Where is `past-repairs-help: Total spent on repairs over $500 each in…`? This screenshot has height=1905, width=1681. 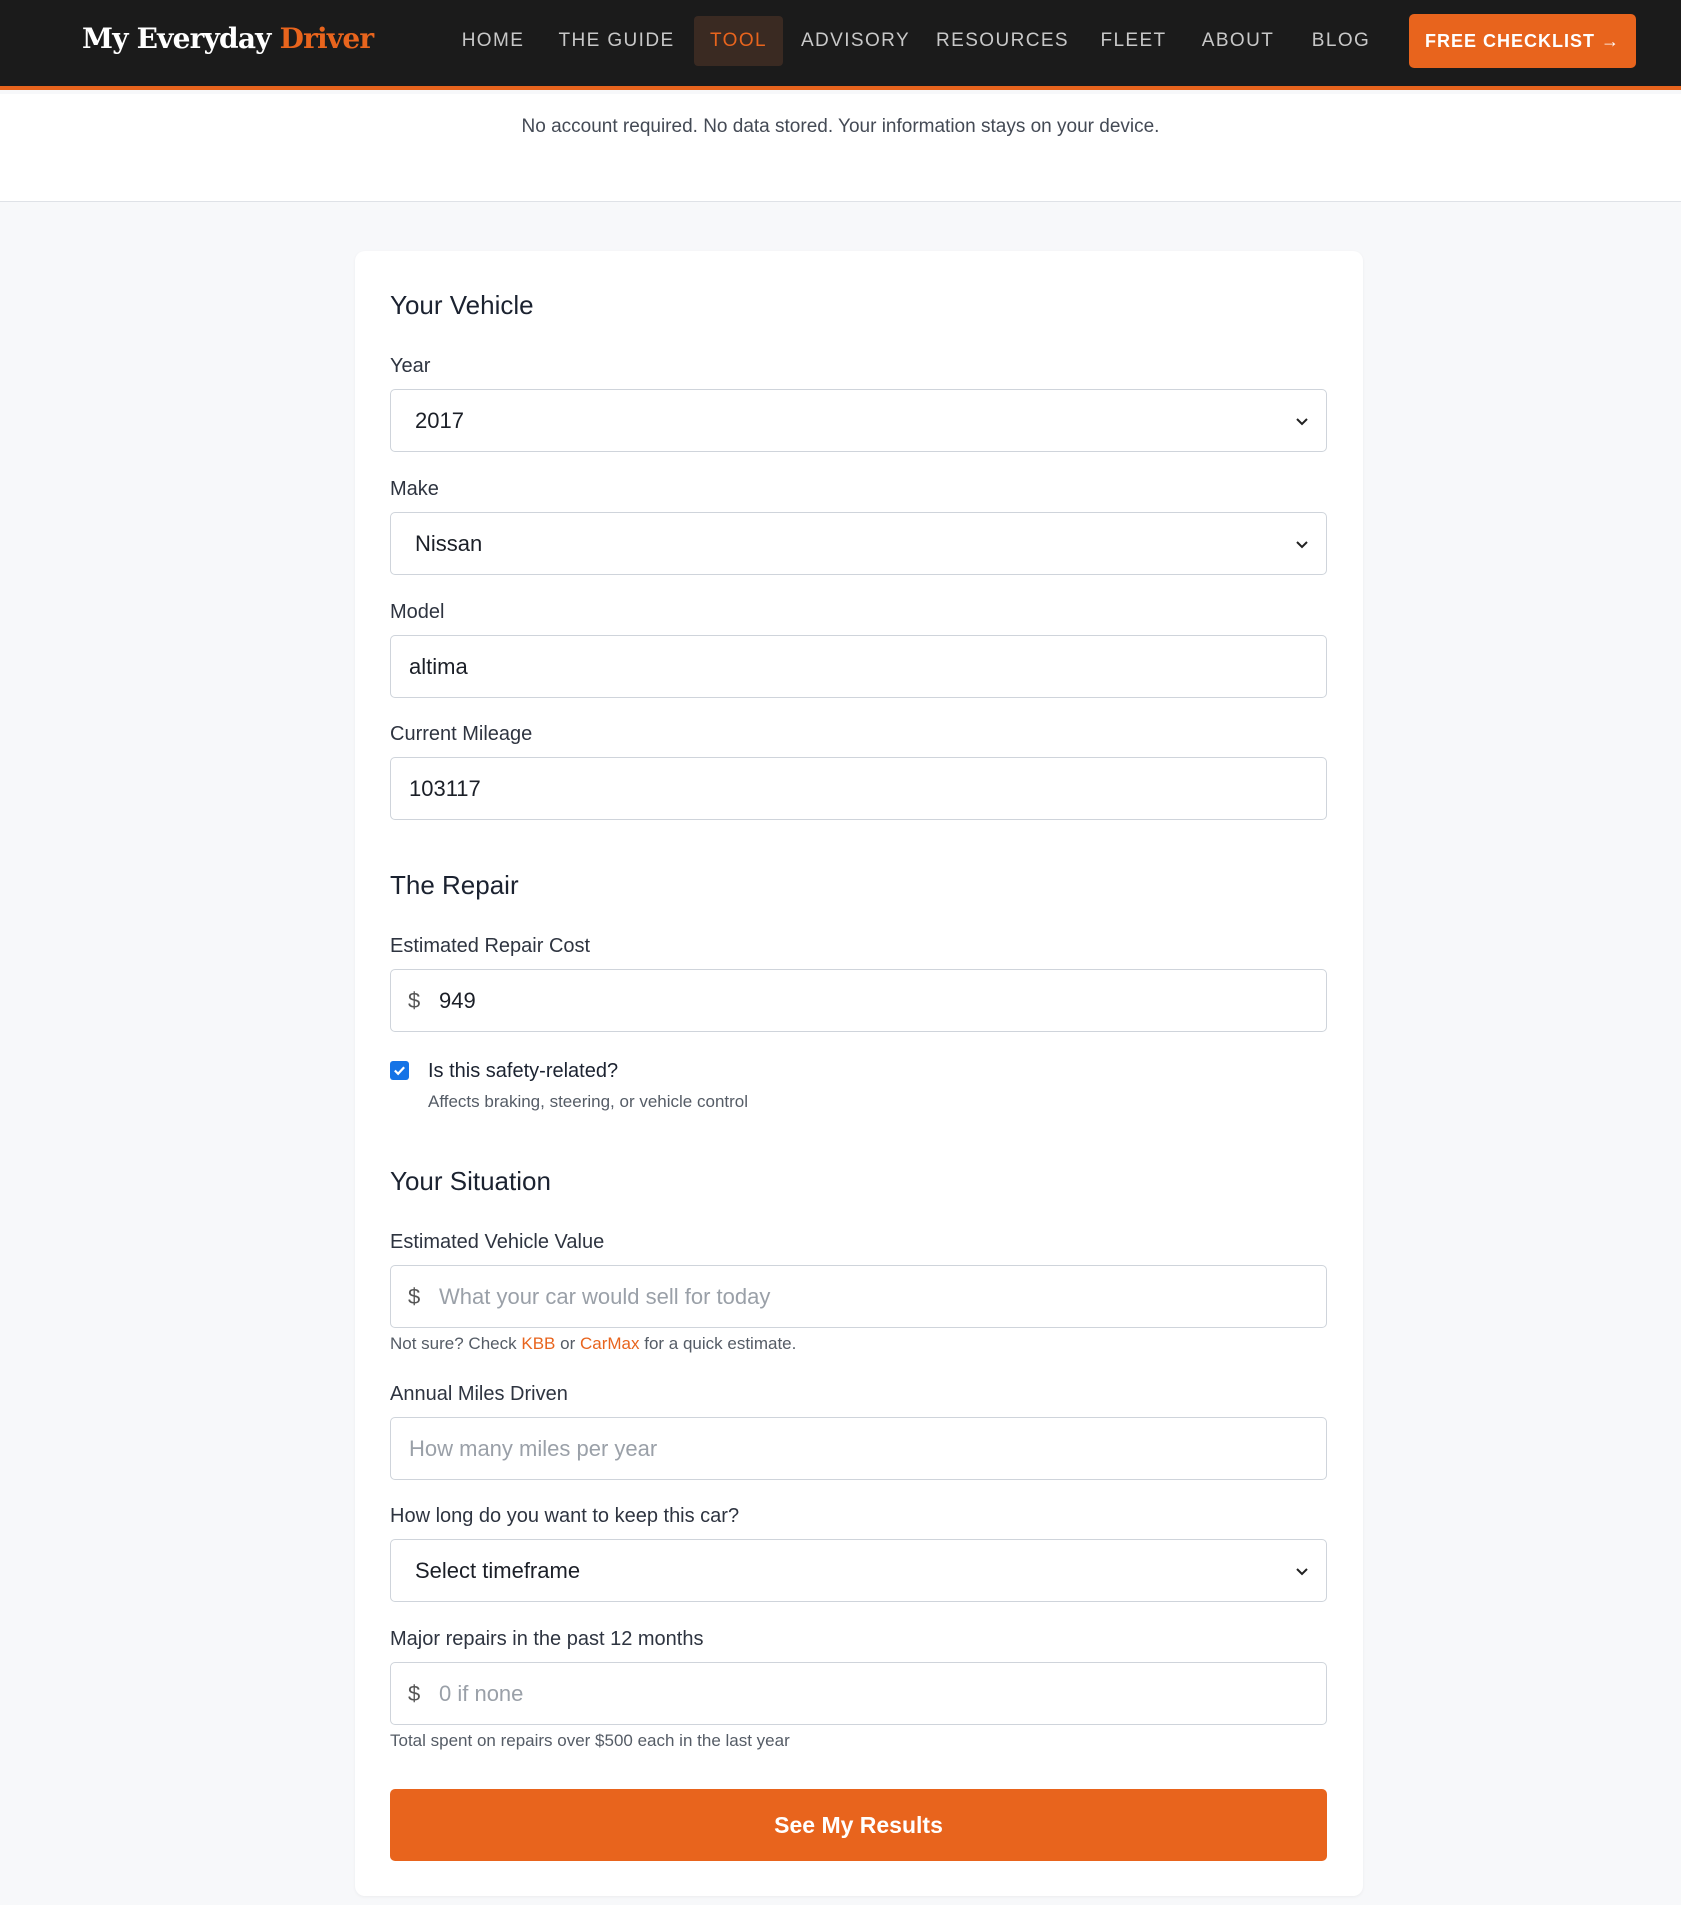 past-repairs-help: Total spent on repairs over $500 each in… is located at coordinates (590, 1740).